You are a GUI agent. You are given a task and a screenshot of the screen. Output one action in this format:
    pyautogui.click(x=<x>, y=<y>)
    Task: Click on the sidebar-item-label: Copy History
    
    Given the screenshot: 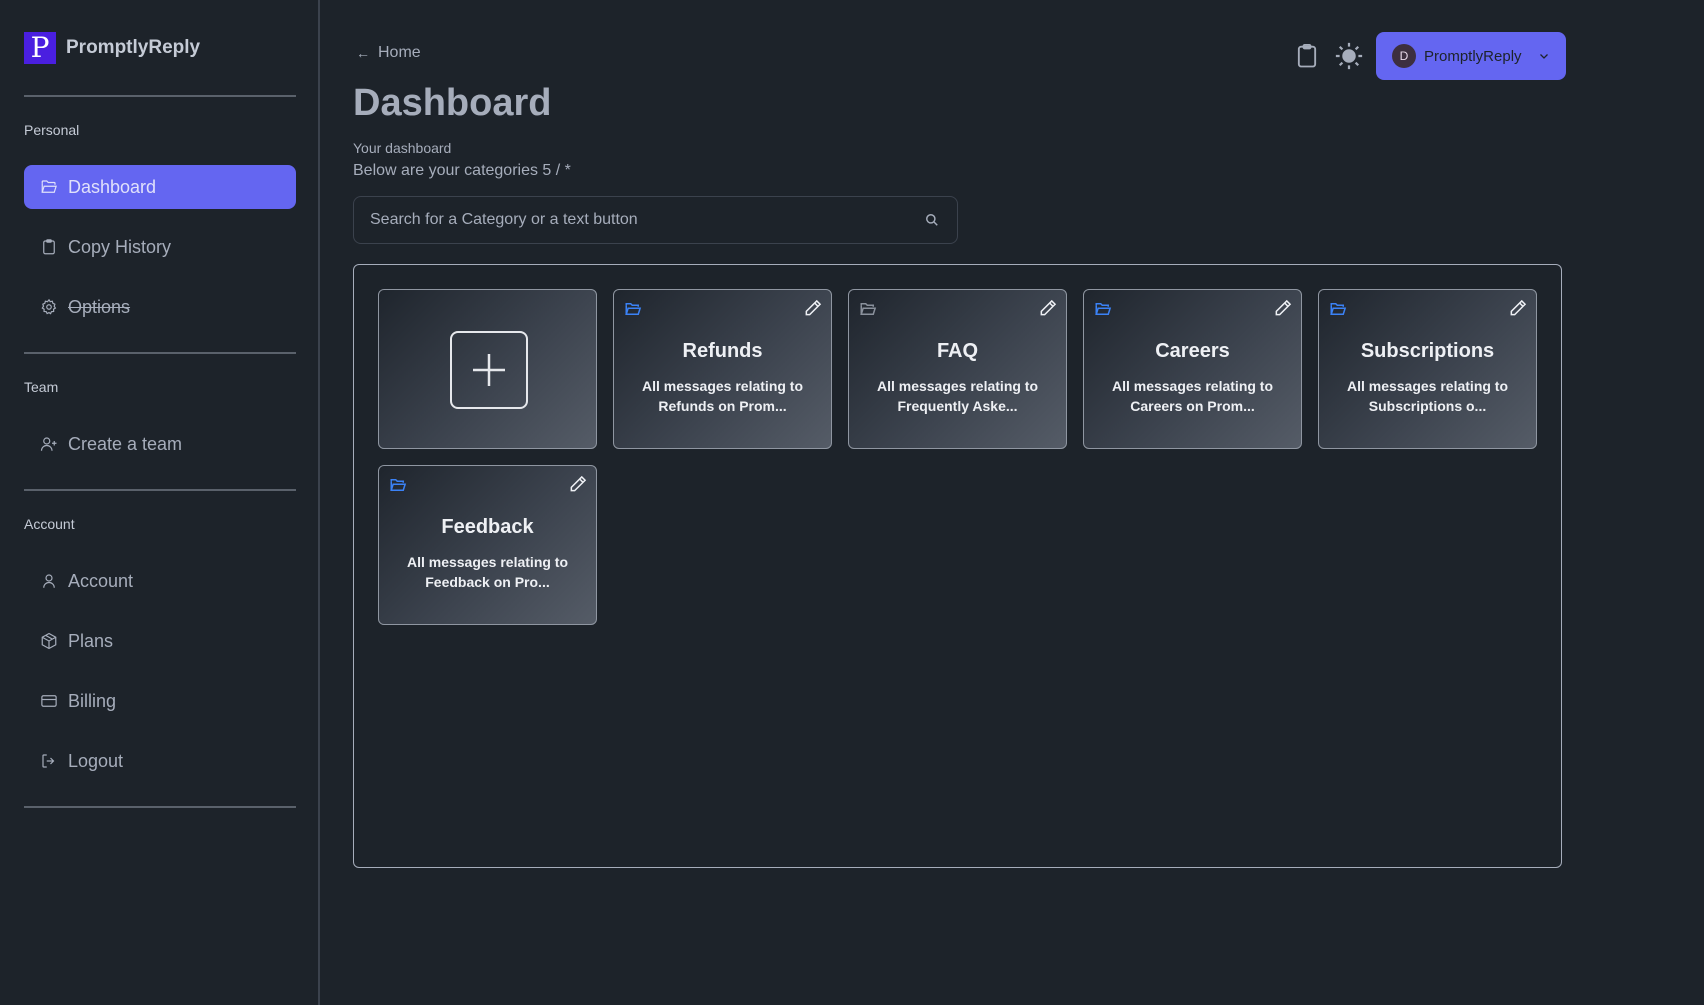 What is the action you would take?
    pyautogui.click(x=120, y=246)
    